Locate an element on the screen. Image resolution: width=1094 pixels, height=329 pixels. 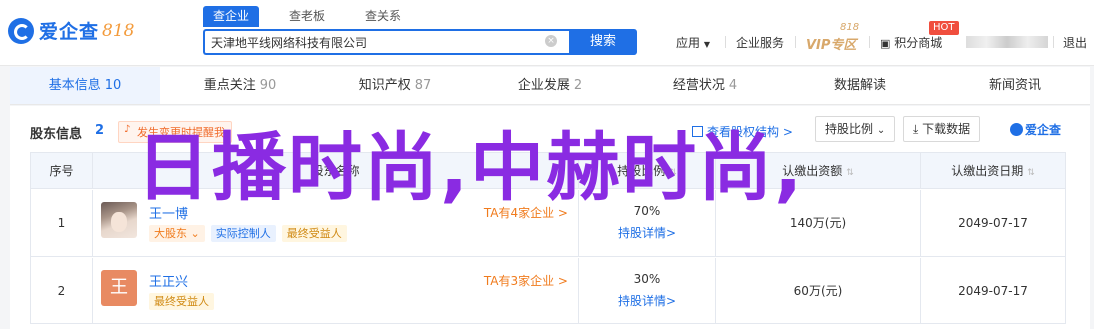
related-companies-link: TA有3家企业 > is located at coordinates (526, 280).